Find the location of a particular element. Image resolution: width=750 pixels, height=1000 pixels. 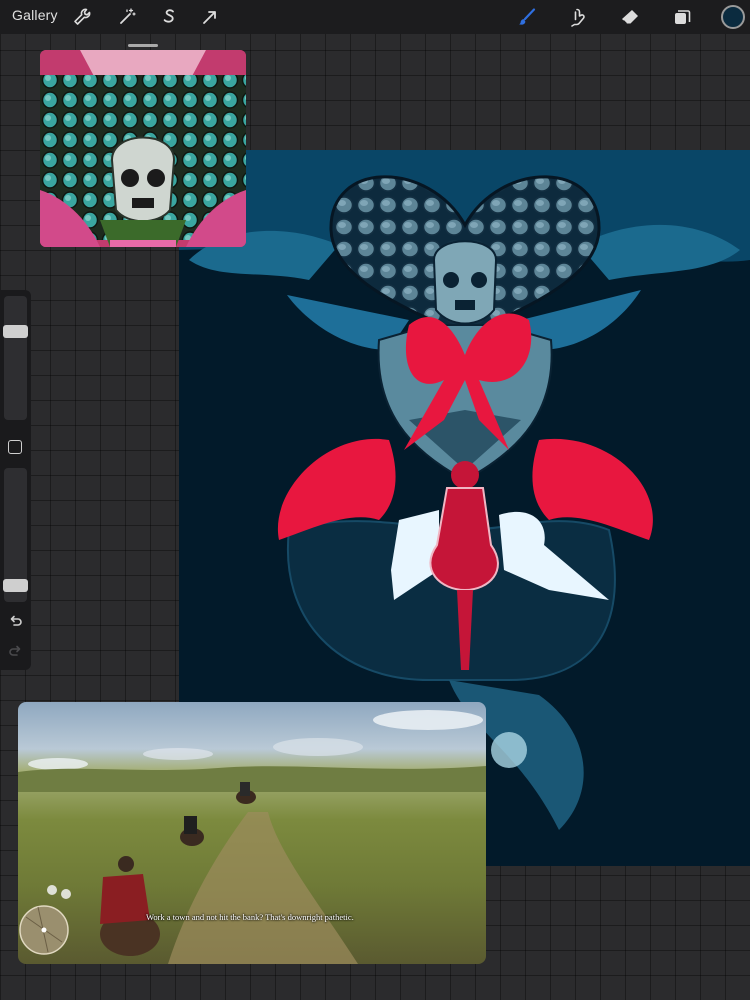

brush-size-slider is located at coordinates (15, 358).